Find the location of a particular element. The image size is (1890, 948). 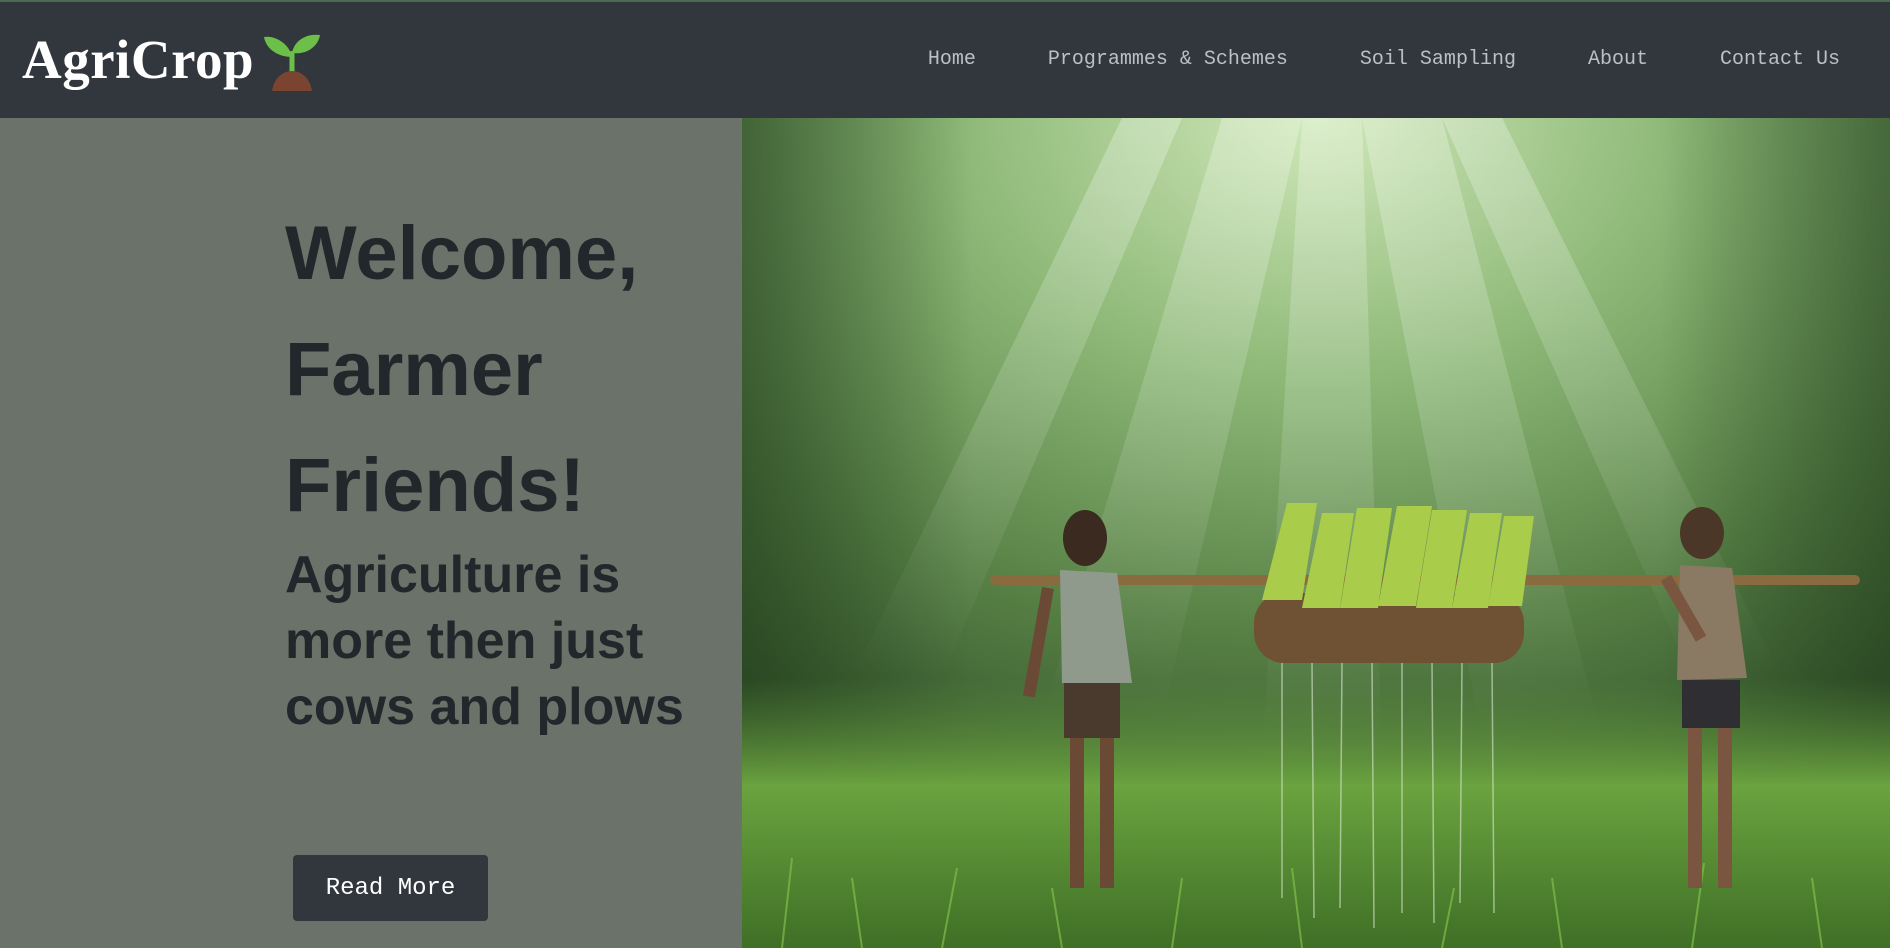

nav-home: Home is located at coordinates (952, 59).